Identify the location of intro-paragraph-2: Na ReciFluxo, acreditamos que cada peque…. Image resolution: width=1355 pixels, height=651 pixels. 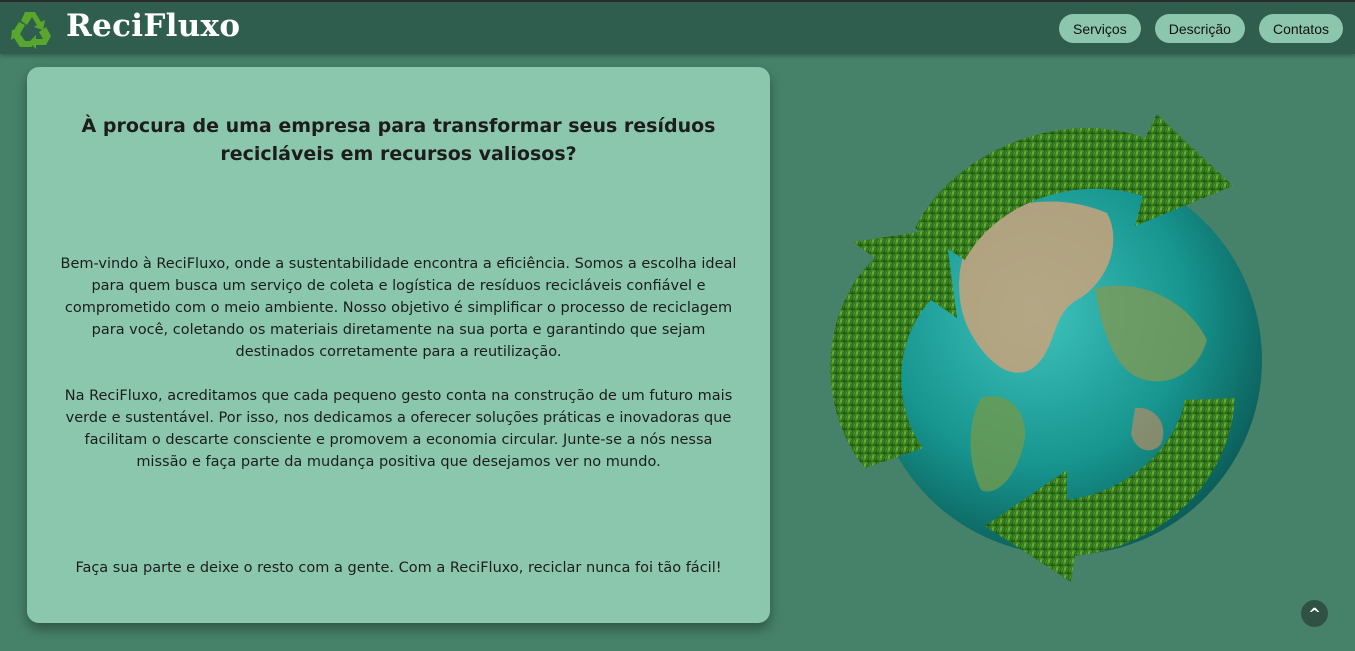
(398, 429).